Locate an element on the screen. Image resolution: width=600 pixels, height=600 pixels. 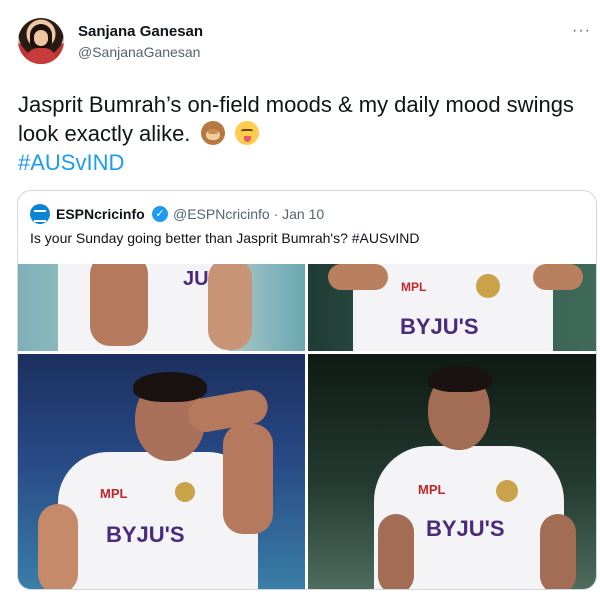
photo-2-arm is located at coordinates (358, 277).